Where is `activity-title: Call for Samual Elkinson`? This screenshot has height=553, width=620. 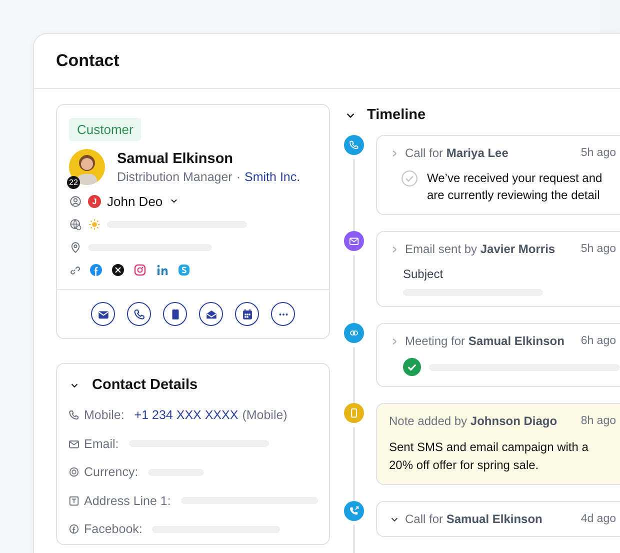
activity-title: Call for Samual Elkinson is located at coordinates (473, 519).